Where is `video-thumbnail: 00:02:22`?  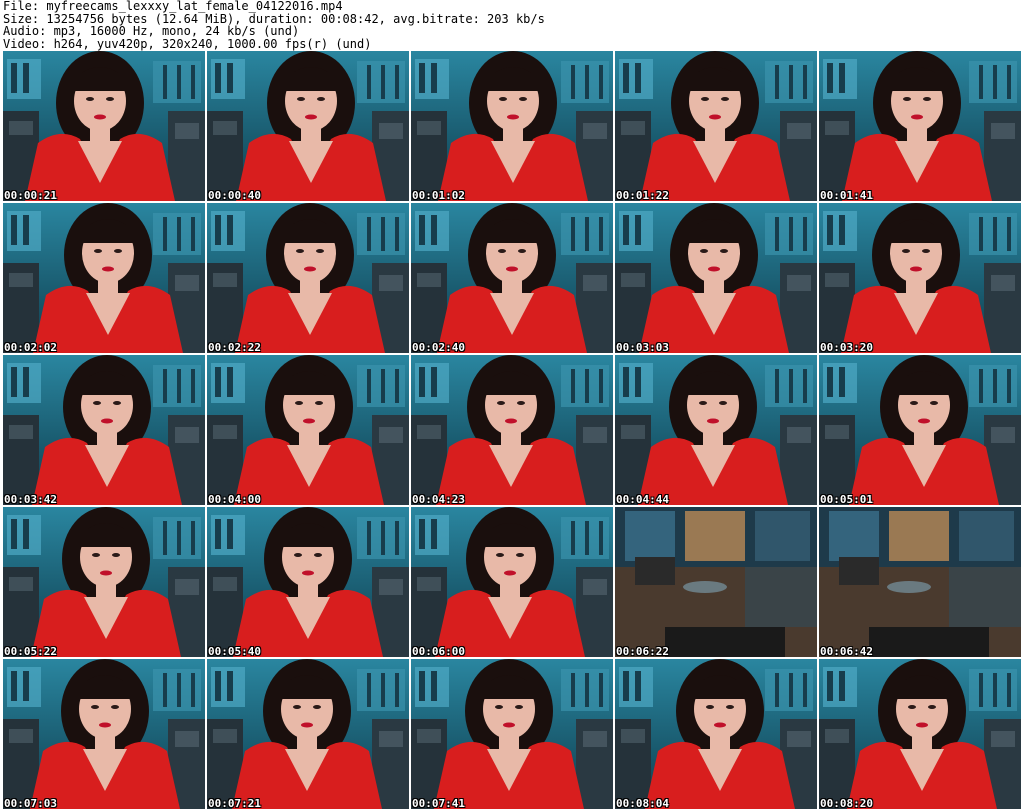
video-thumbnail: 00:02:22 is located at coordinates (308, 278).